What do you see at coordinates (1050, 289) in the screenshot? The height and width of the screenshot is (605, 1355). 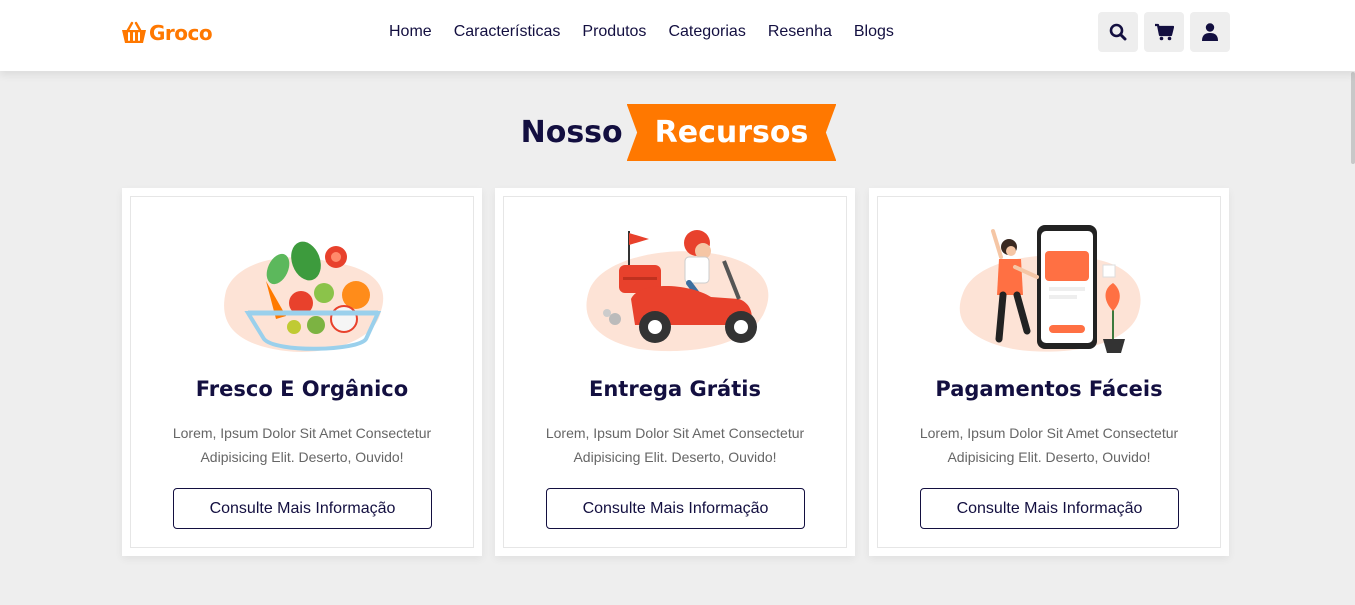 I see `mobile-payment-illustration` at bounding box center [1050, 289].